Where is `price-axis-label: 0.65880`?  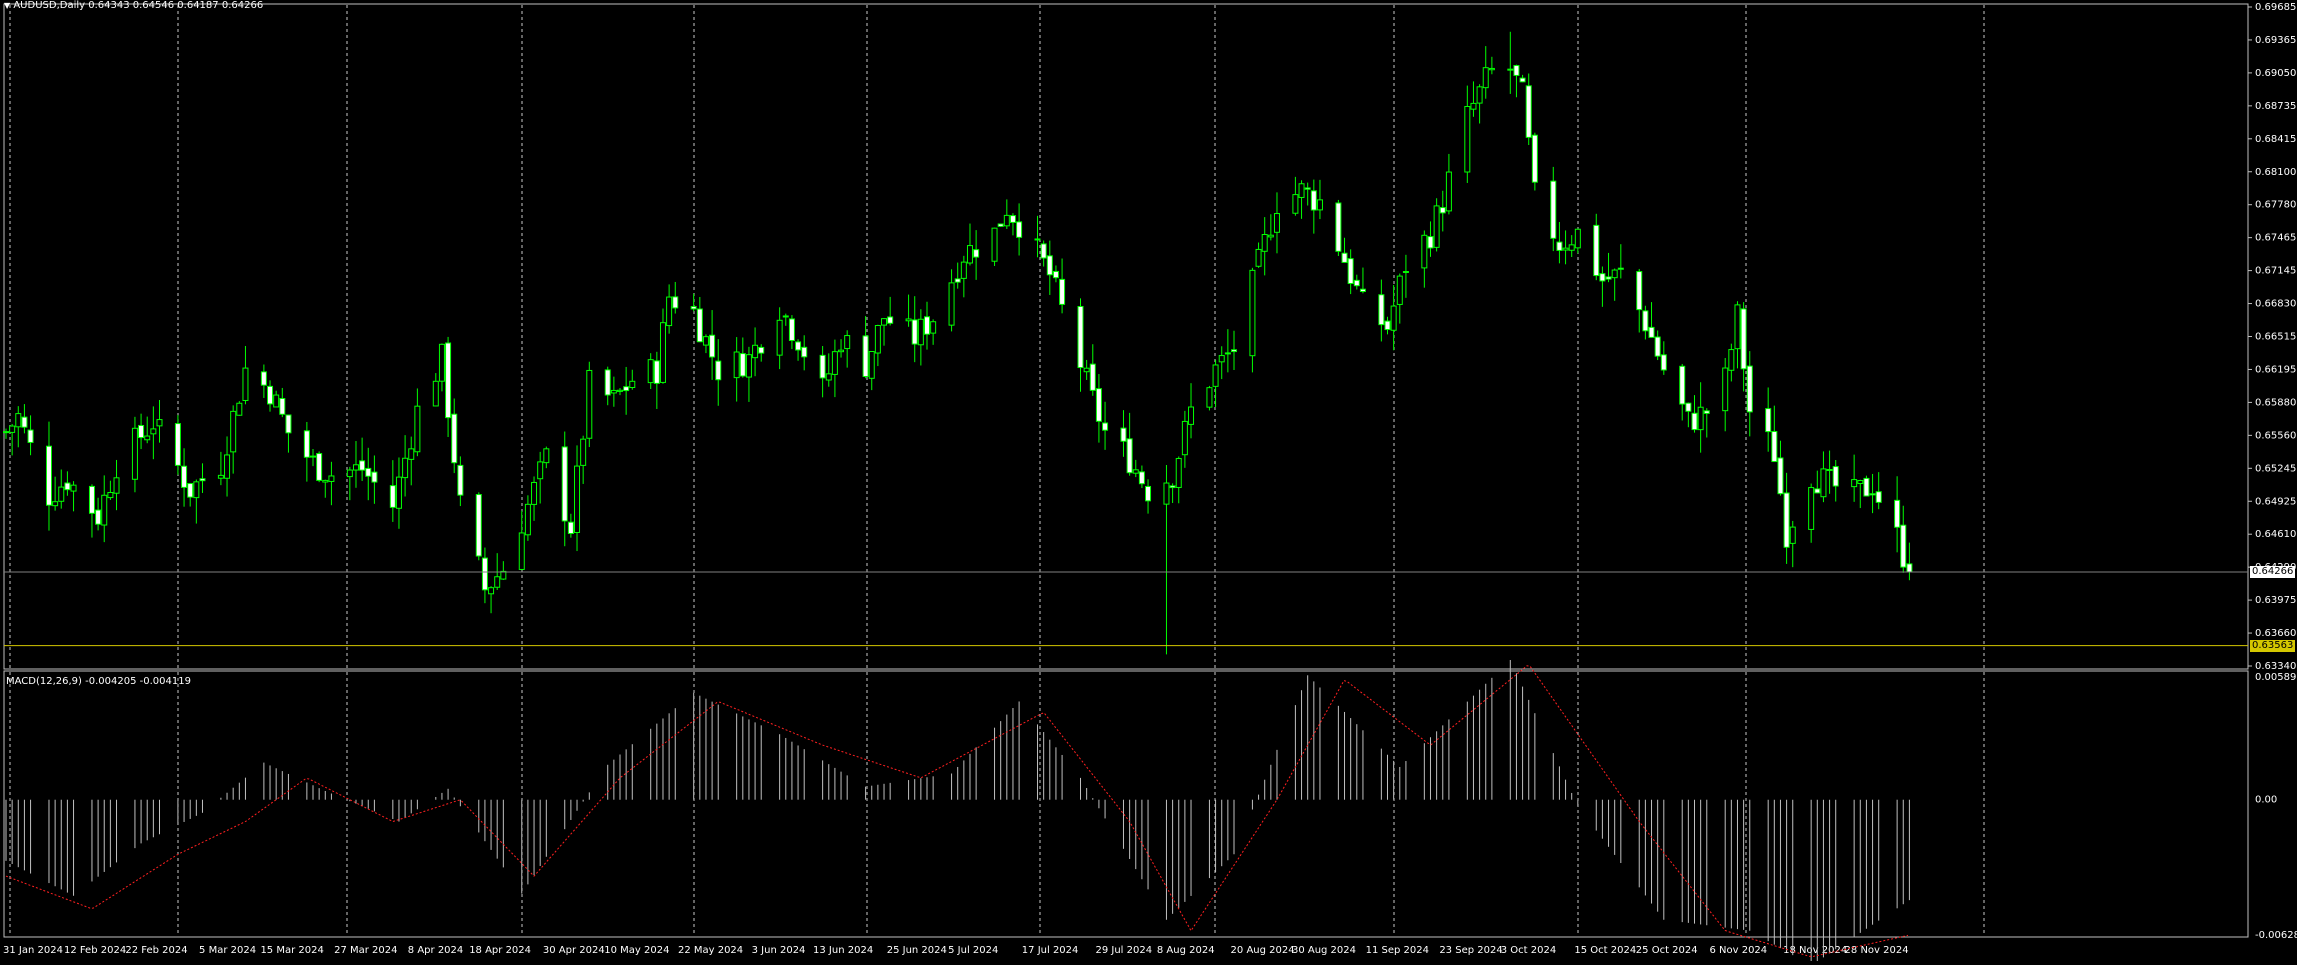
price-axis-label: 0.65880 is located at coordinates (2275, 402).